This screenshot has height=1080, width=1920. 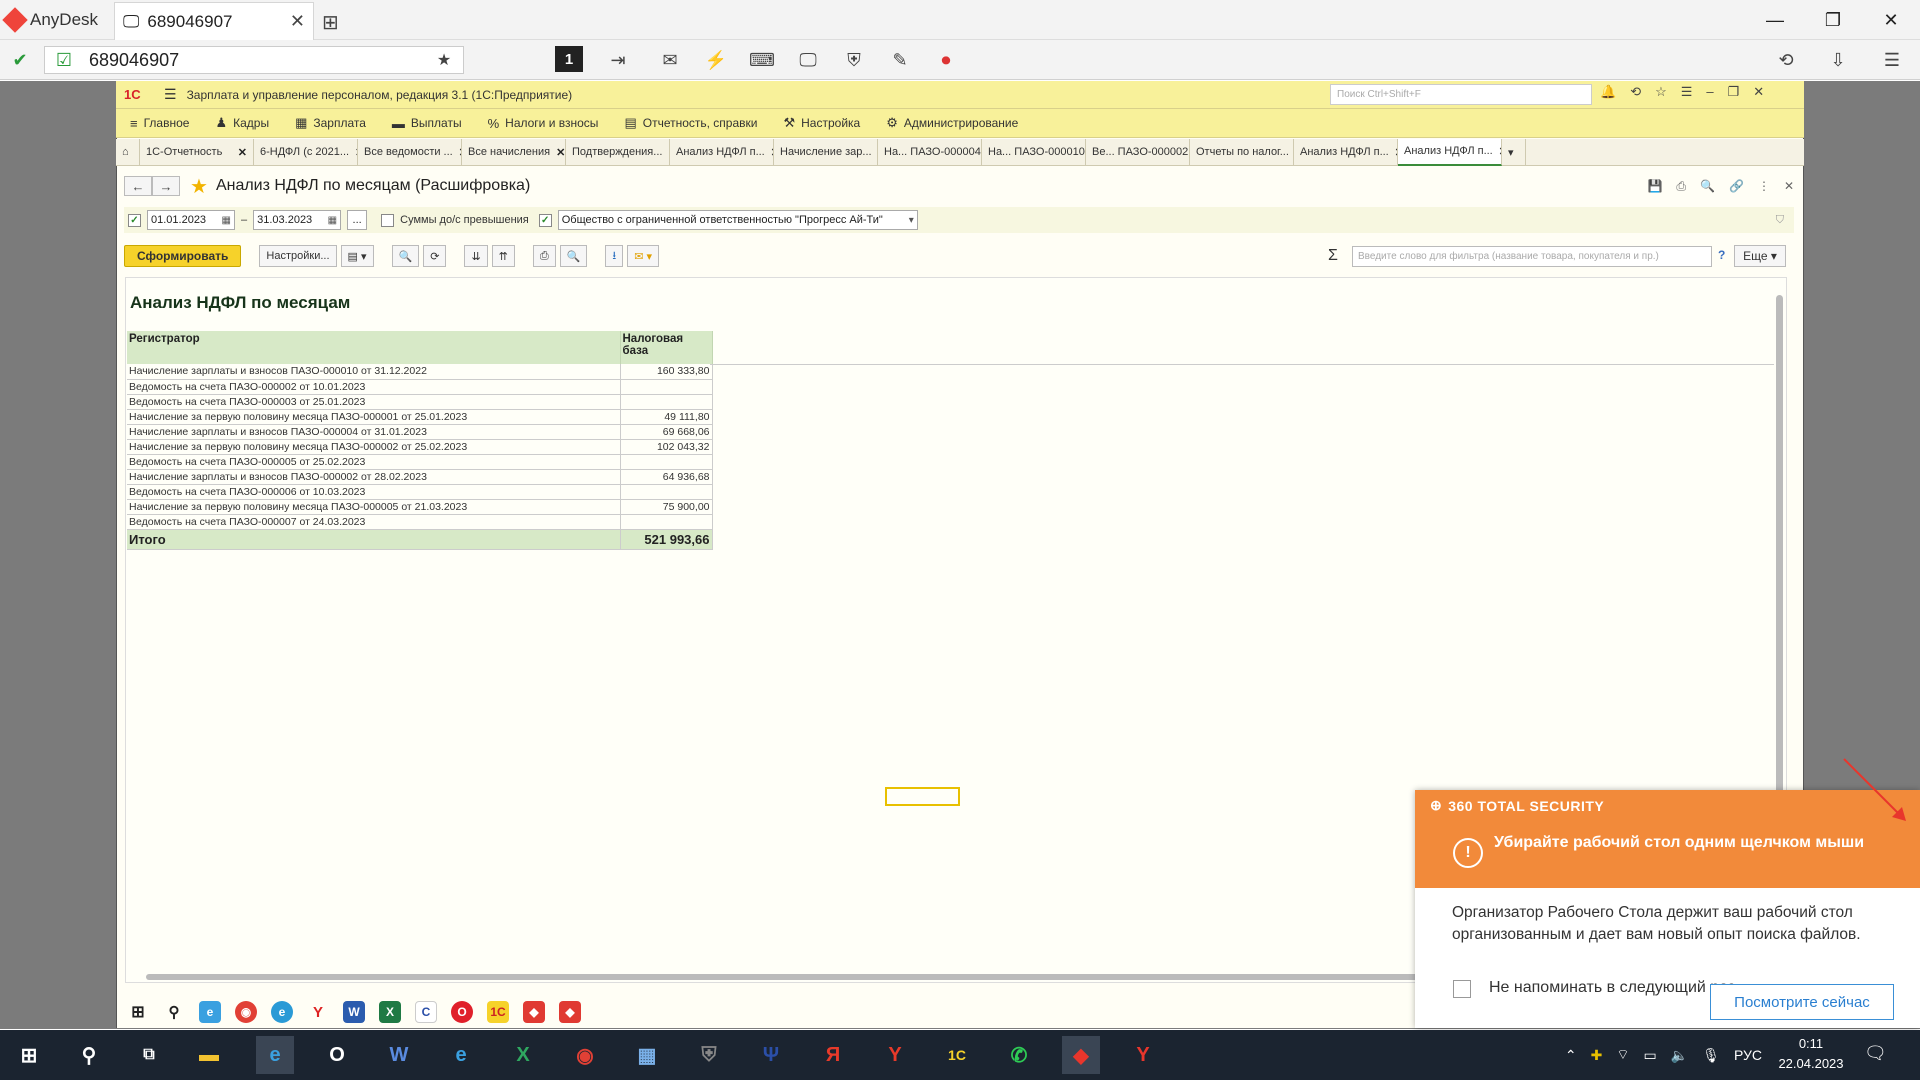 What do you see at coordinates (952, 123) in the screenshot?
I see `section-7: ⚙ Администрирование` at bounding box center [952, 123].